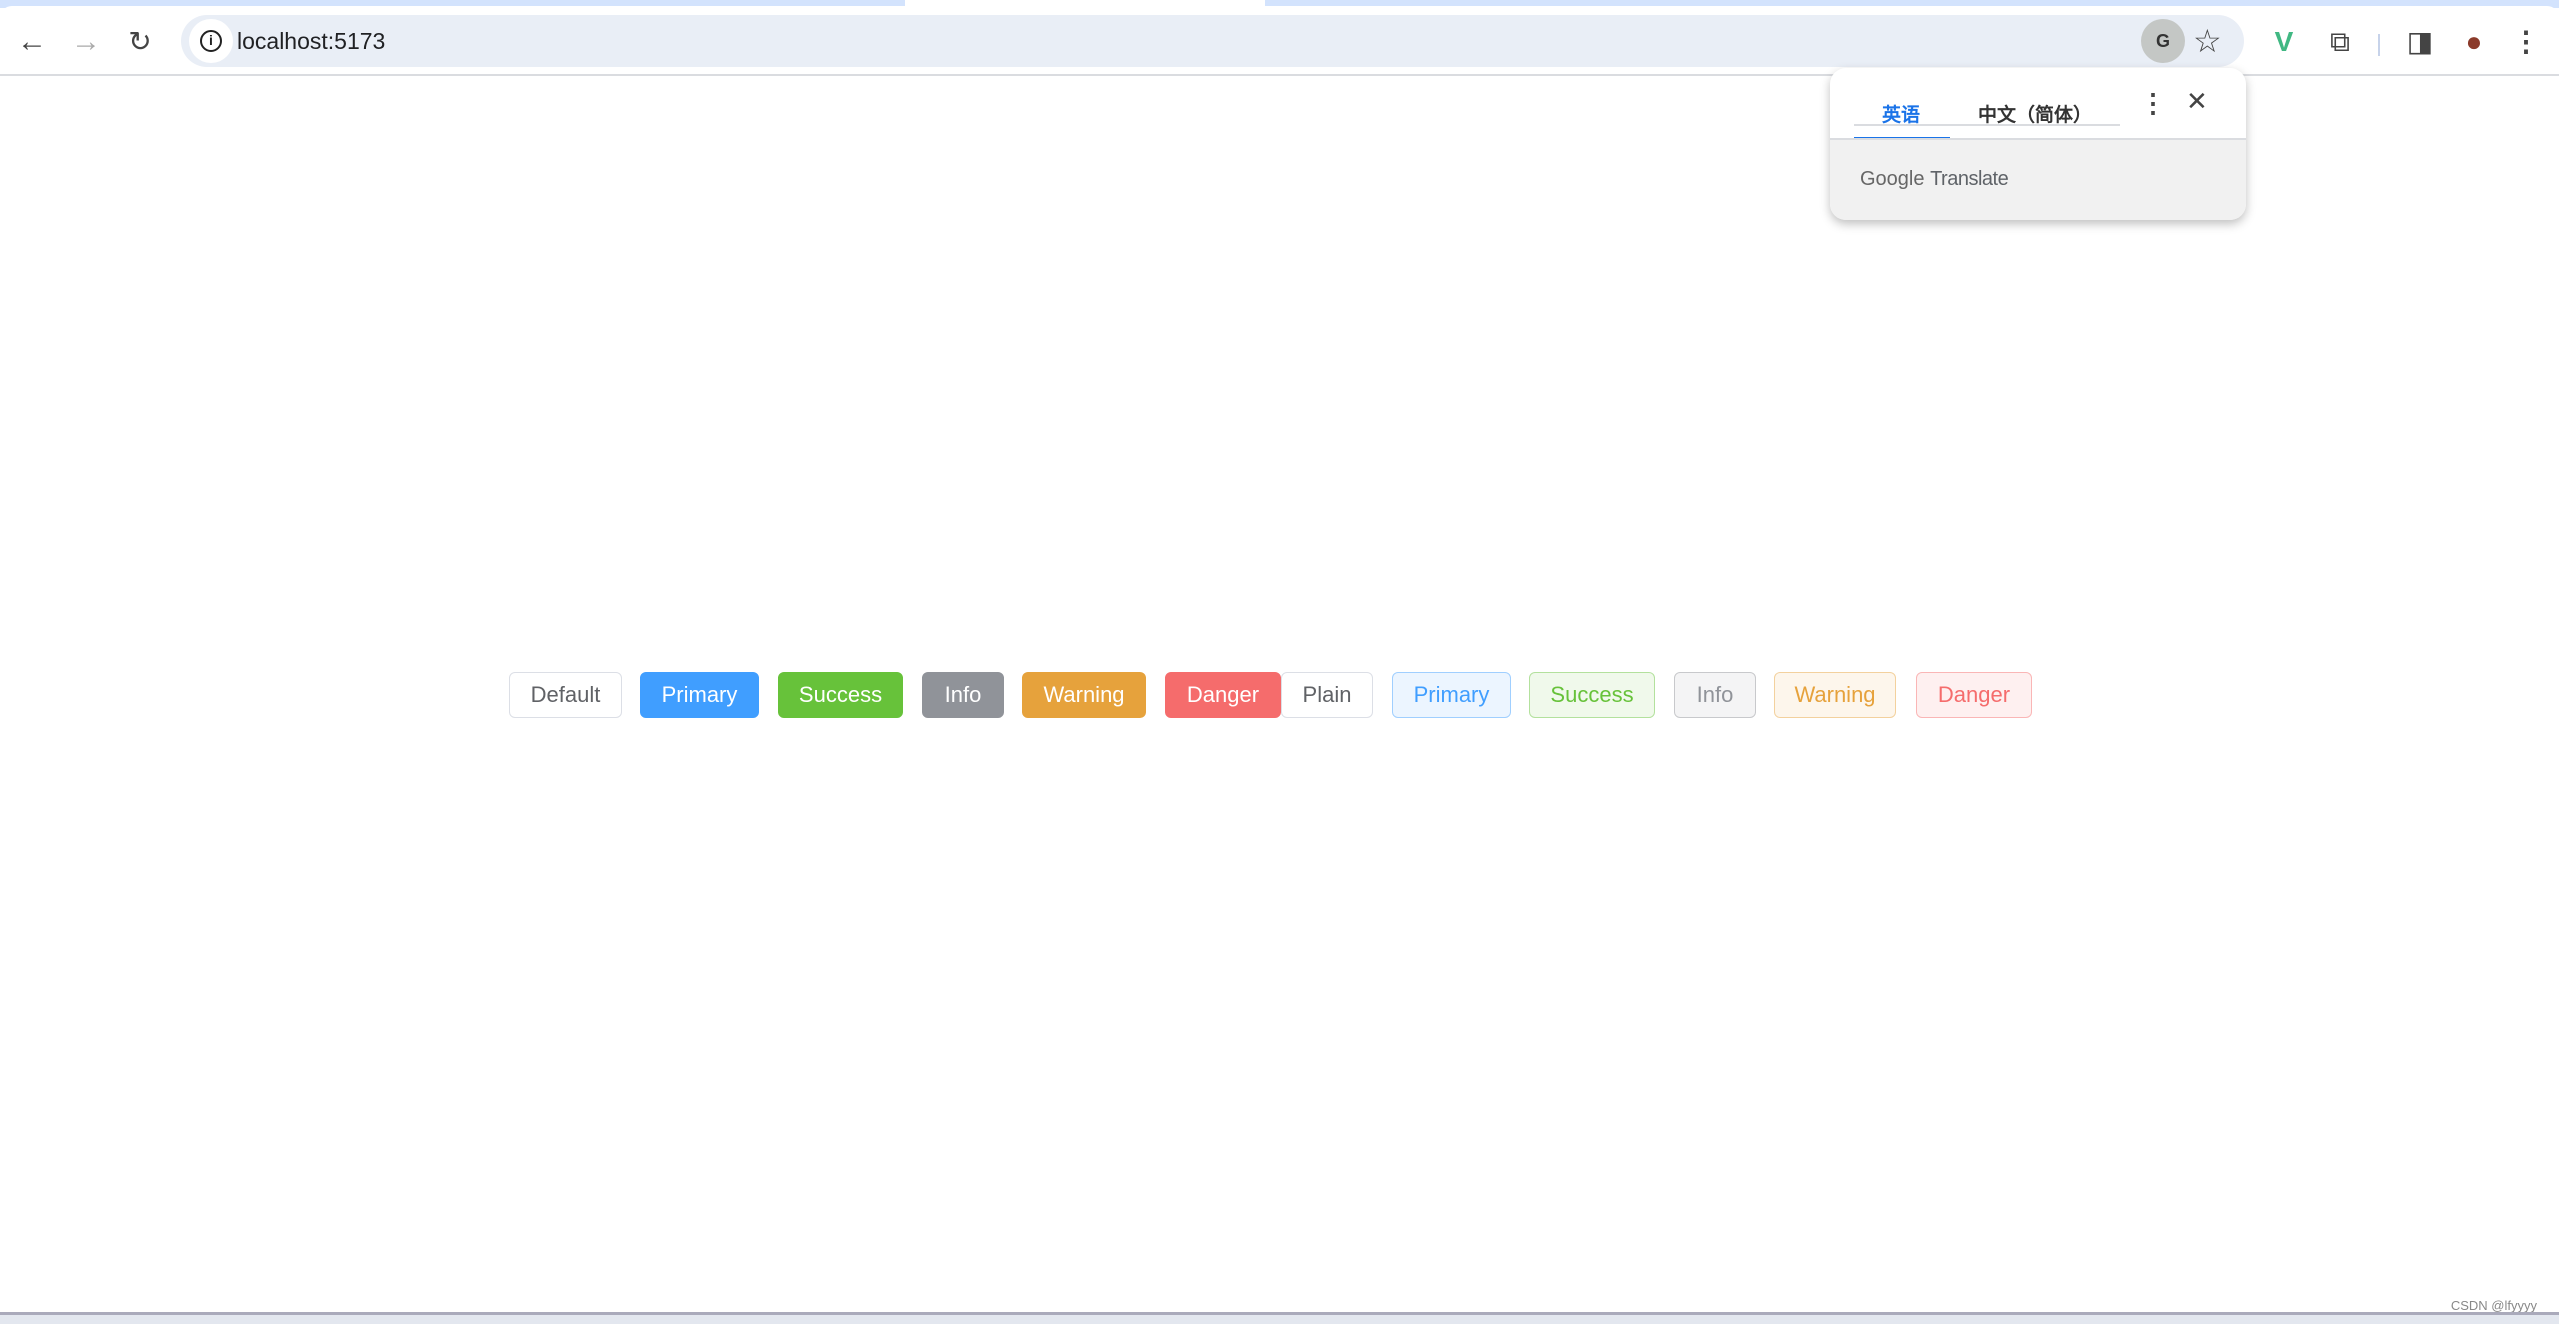 This screenshot has height=1324, width=2559. What do you see at coordinates (1902, 120) in the screenshot?
I see `tab-source-language: 英语` at bounding box center [1902, 120].